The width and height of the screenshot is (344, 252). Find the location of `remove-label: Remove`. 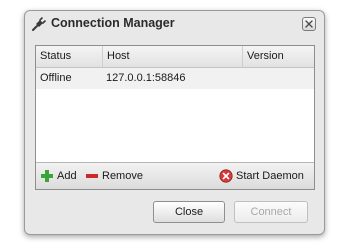

remove-label: Remove is located at coordinates (122, 176).